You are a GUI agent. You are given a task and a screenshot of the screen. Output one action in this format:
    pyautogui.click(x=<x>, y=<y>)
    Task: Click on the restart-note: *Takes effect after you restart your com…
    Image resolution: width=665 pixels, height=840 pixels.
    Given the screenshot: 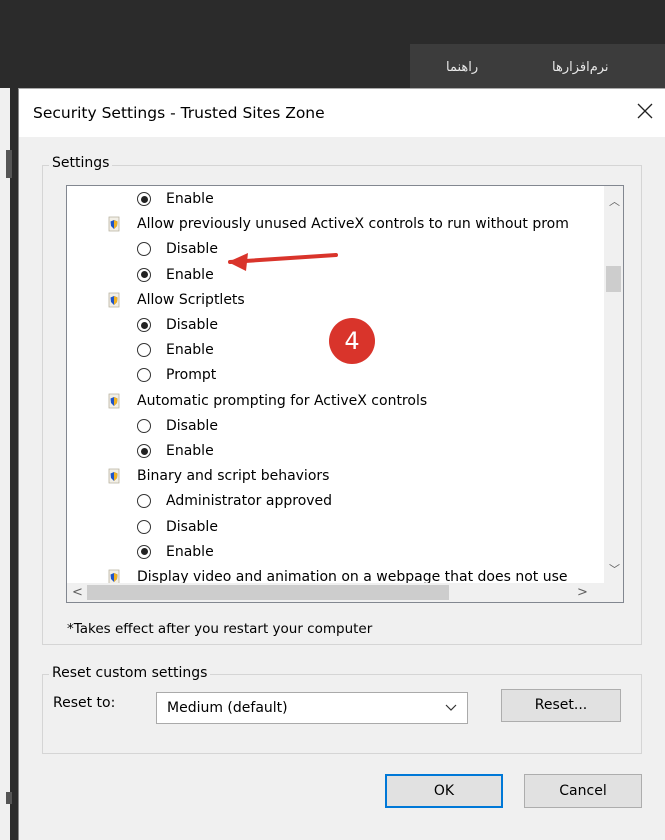 What is the action you would take?
    pyautogui.click(x=220, y=629)
    